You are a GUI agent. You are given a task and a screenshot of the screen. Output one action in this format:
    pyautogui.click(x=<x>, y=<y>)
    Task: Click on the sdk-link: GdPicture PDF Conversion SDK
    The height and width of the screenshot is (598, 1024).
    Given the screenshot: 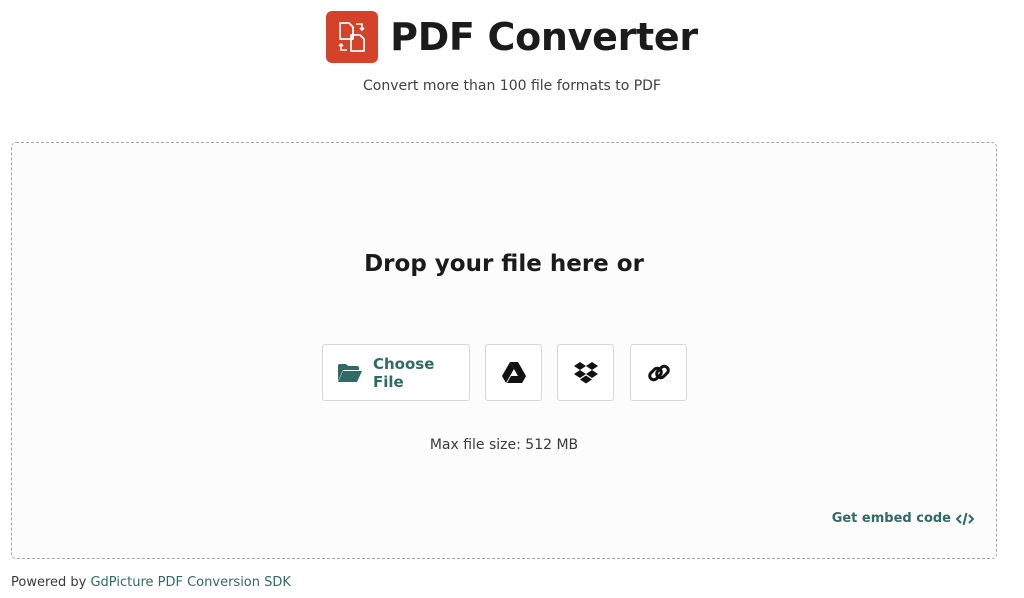 What is the action you would take?
    pyautogui.click(x=190, y=582)
    